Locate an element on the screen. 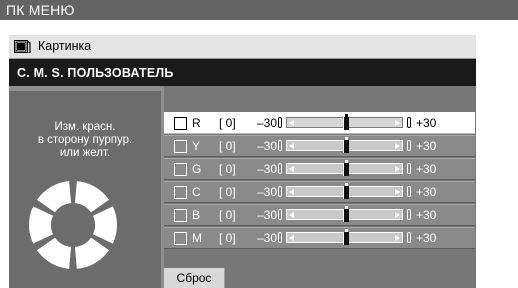  adjust-row-r: R [ 0] –30 +30 is located at coordinates (319, 123).